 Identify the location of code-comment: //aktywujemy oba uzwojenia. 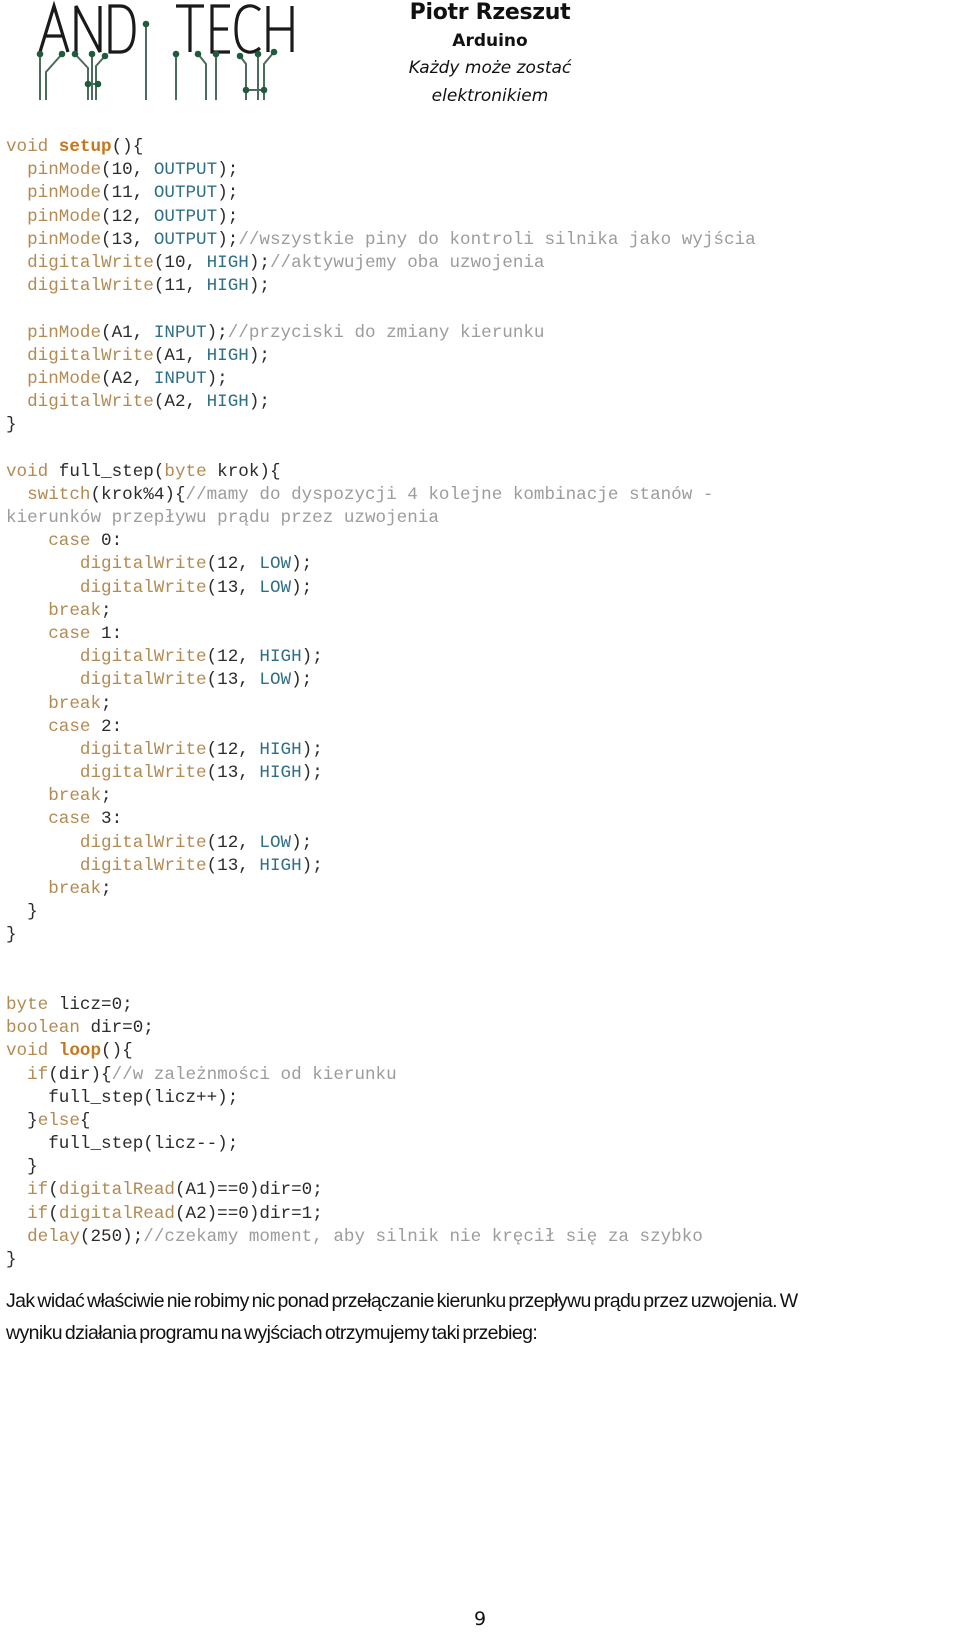
(407, 262).